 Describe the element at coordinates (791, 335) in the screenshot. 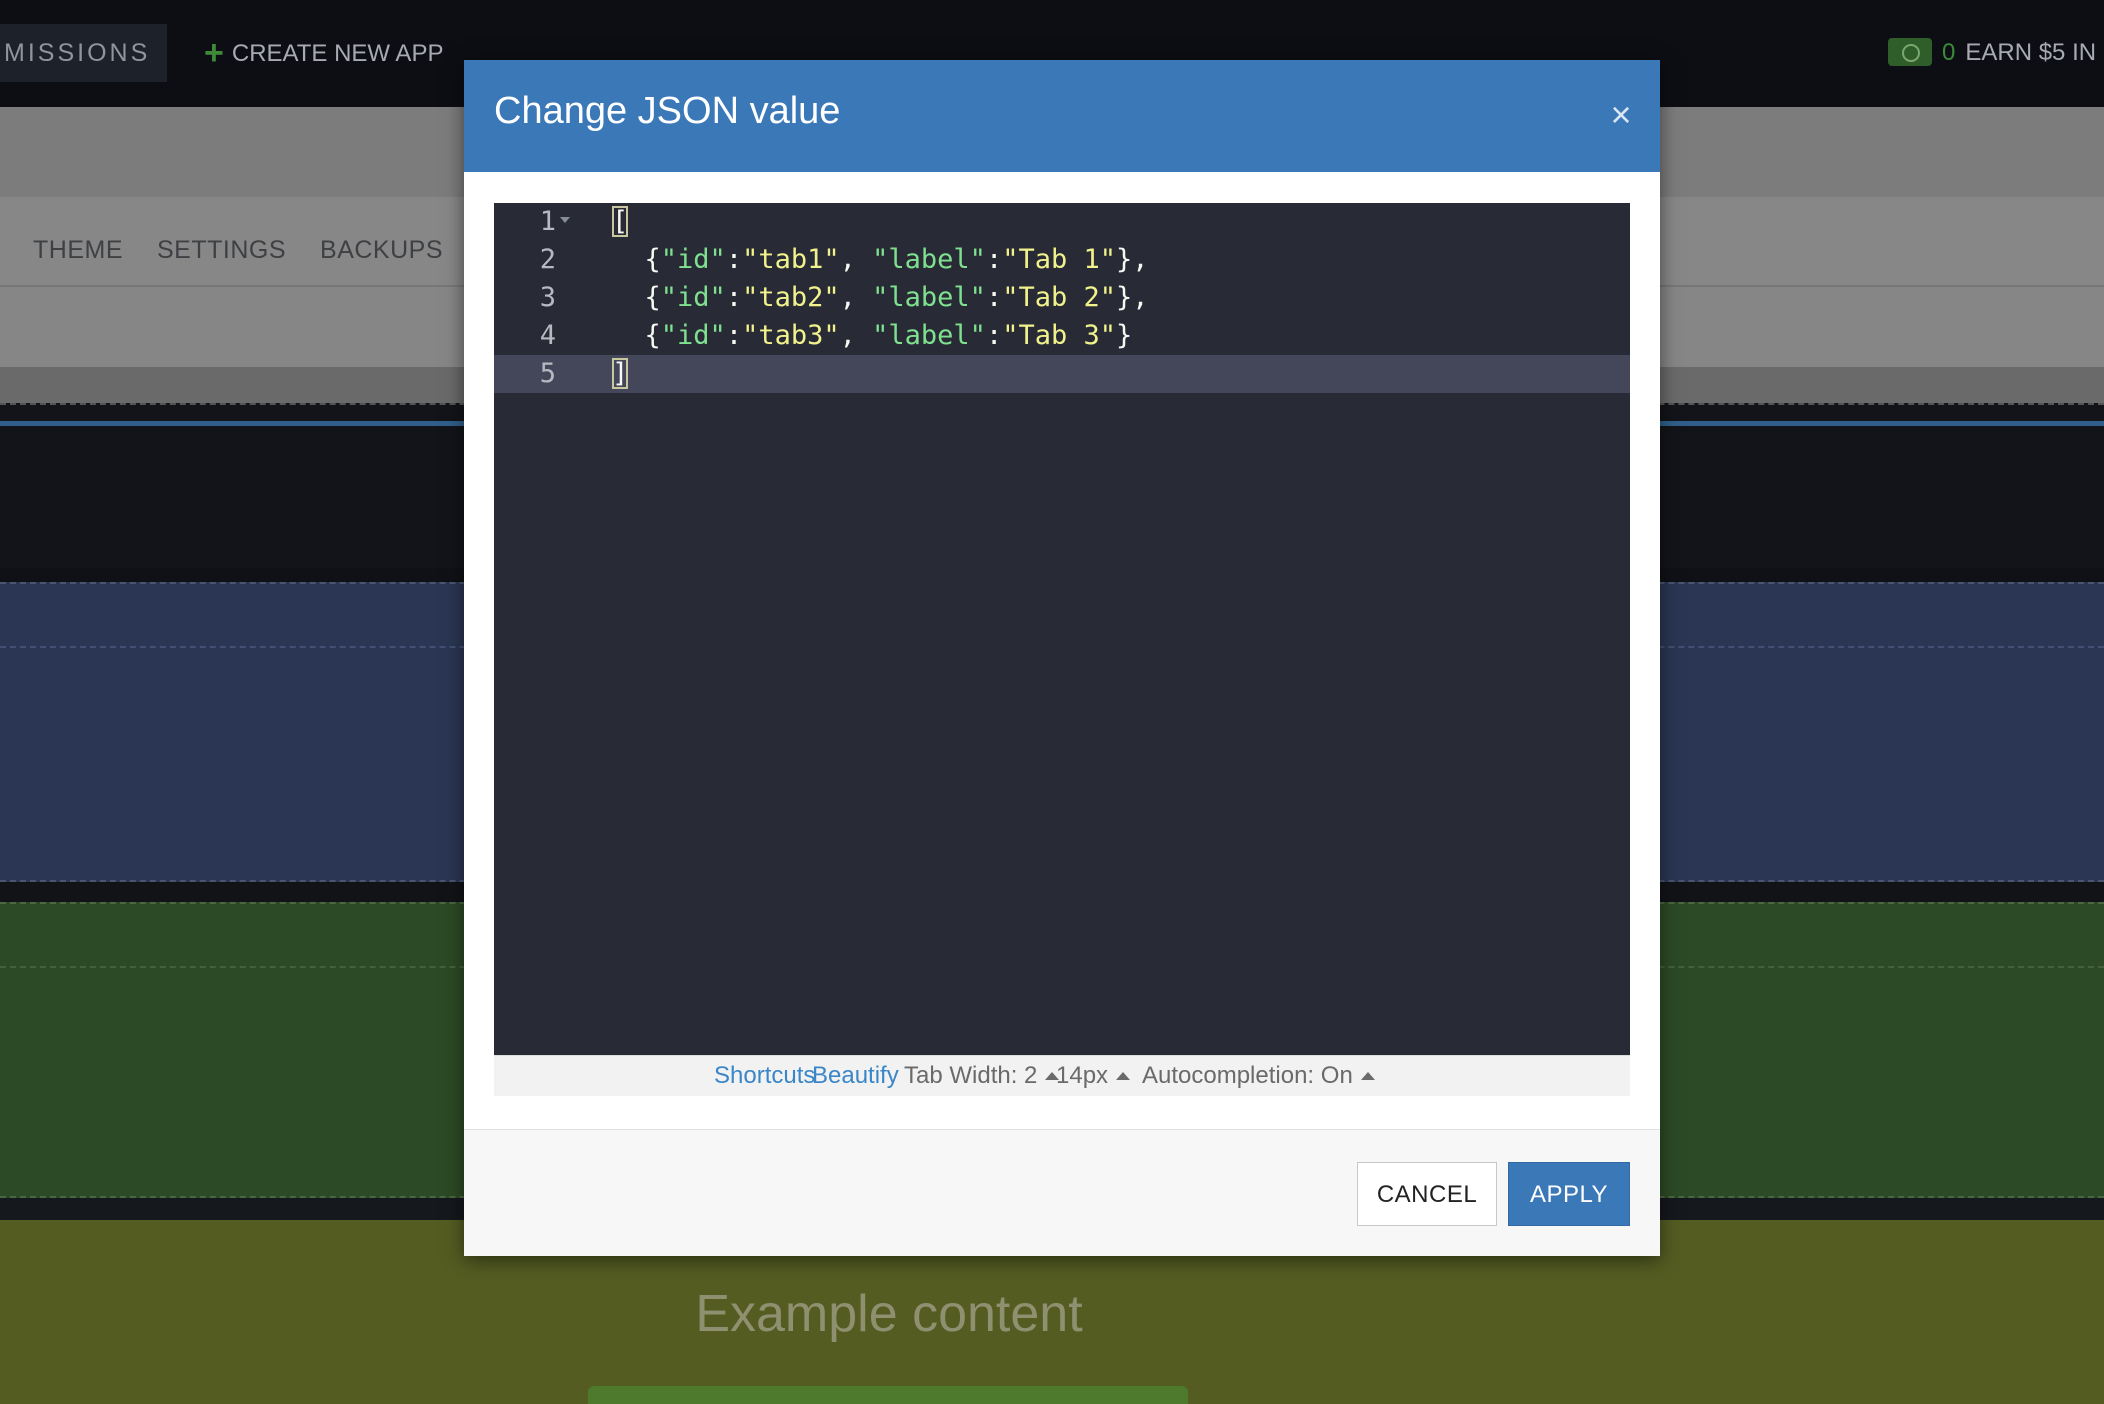

I see `tab-id-value: "tab3"` at that location.